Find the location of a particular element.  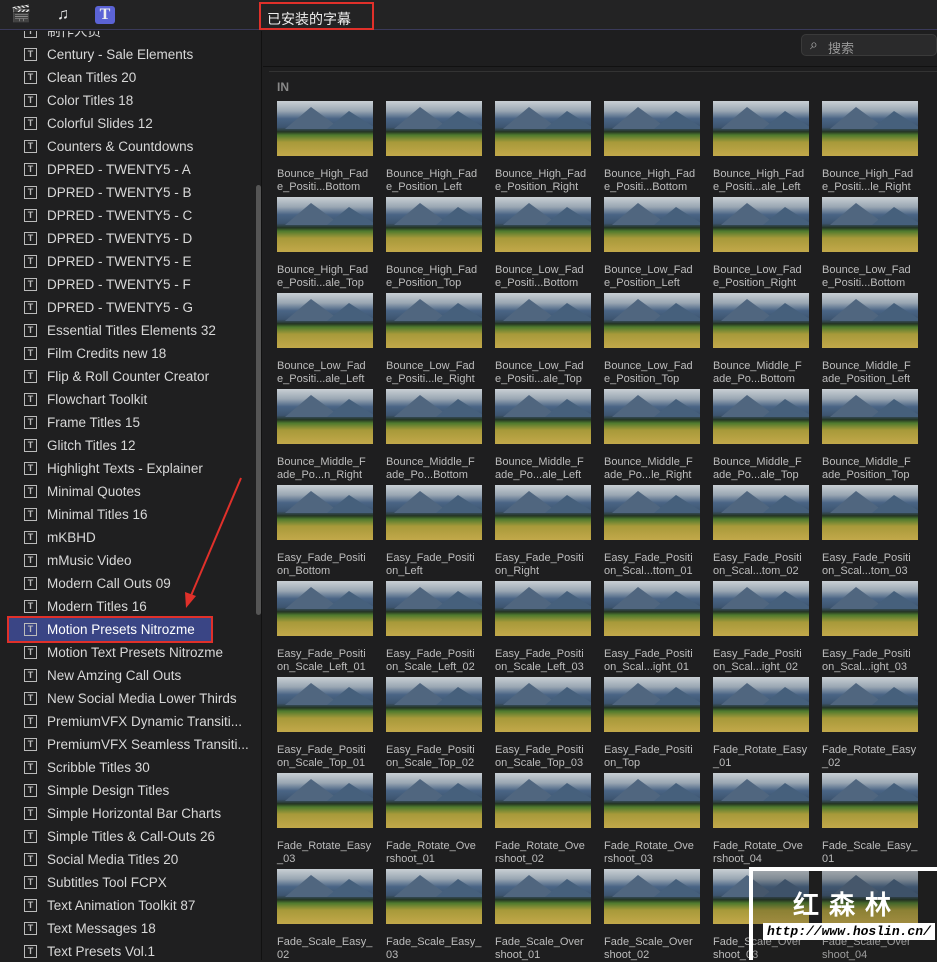

sidebar-item: T Film Credits new 18 is located at coordinates (126, 353).